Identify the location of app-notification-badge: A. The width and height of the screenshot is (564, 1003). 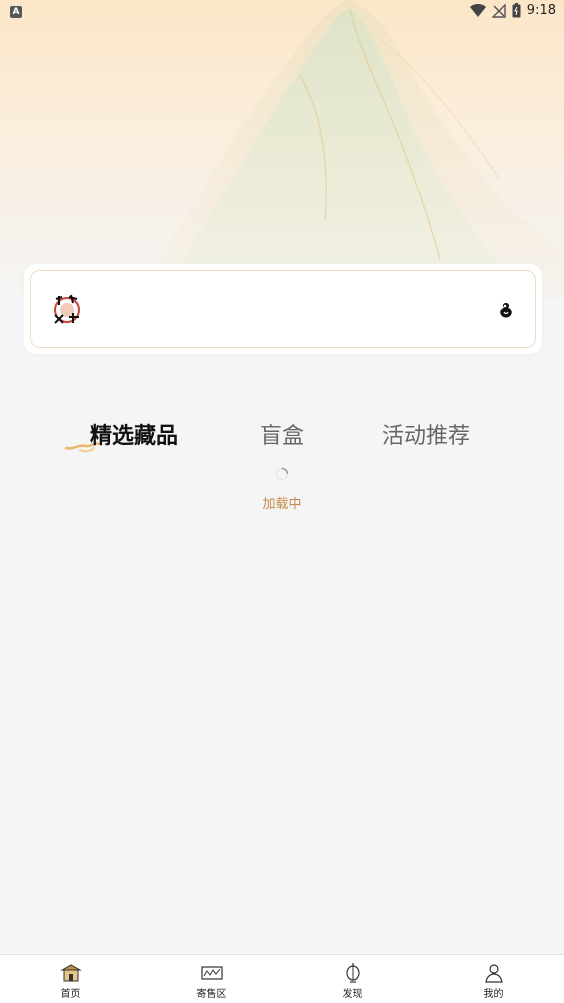
(16, 12).